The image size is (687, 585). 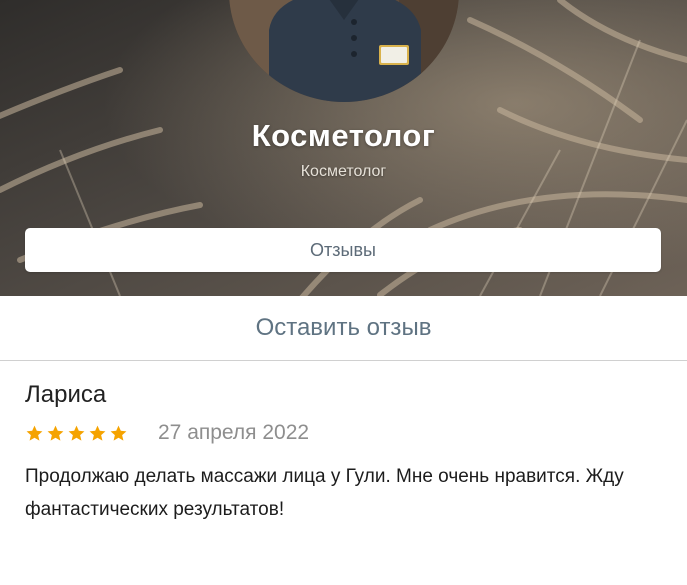 I want to click on review-date: 27 апреля 2022, so click(x=234, y=432).